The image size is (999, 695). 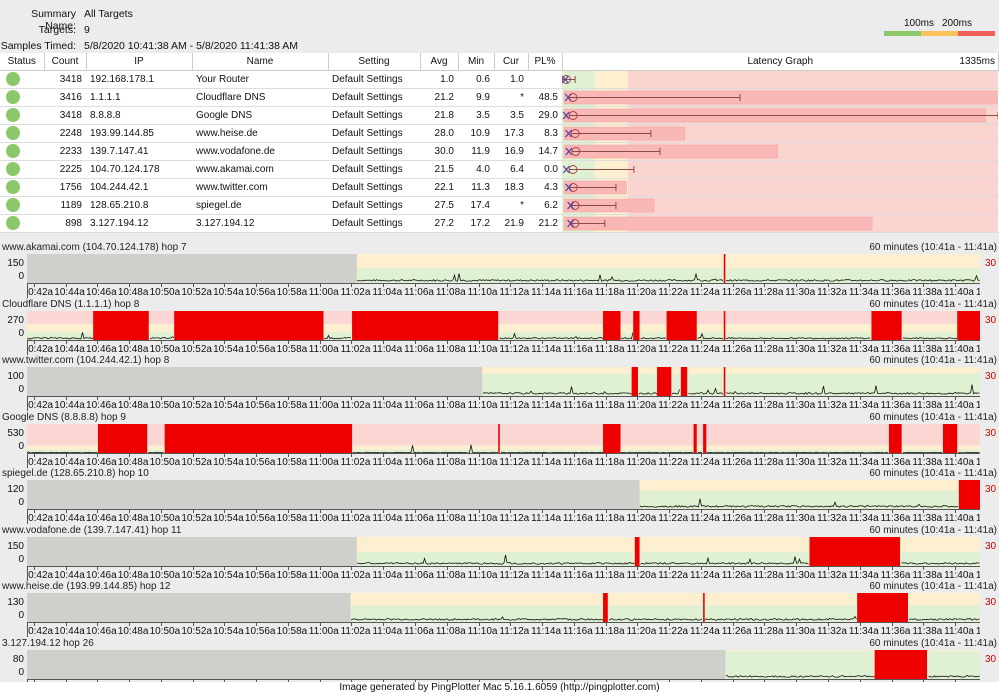 I want to click on column-header-count: Count, so click(x=65, y=62).